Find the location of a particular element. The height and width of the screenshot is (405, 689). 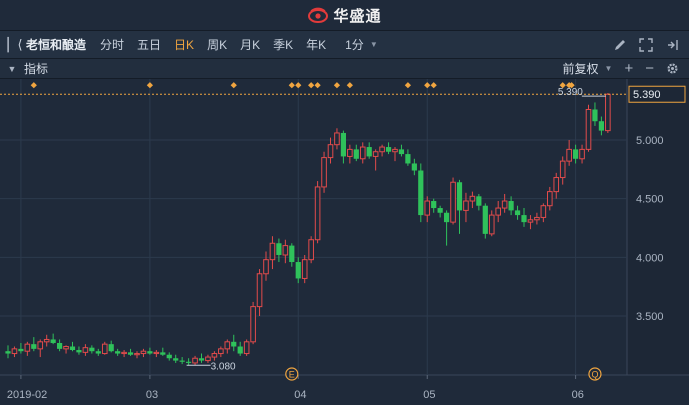

x-tick-label: 2019-02 is located at coordinates (27, 395).